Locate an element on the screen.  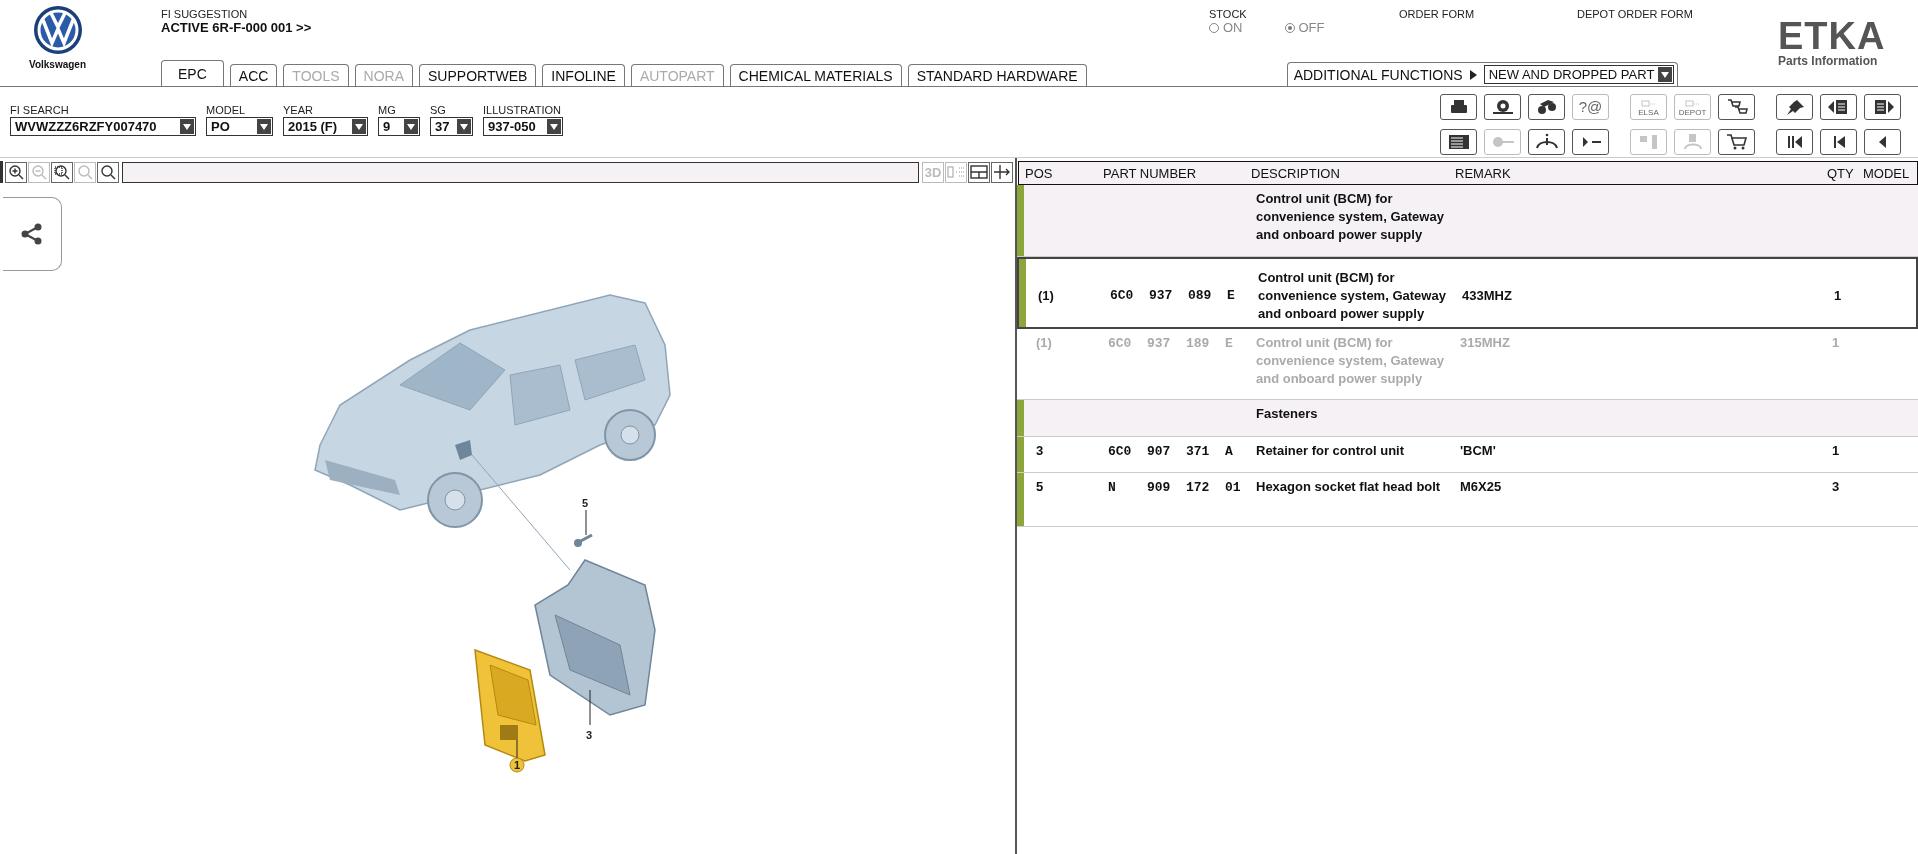
split-icon is located at coordinates (1002, 172).